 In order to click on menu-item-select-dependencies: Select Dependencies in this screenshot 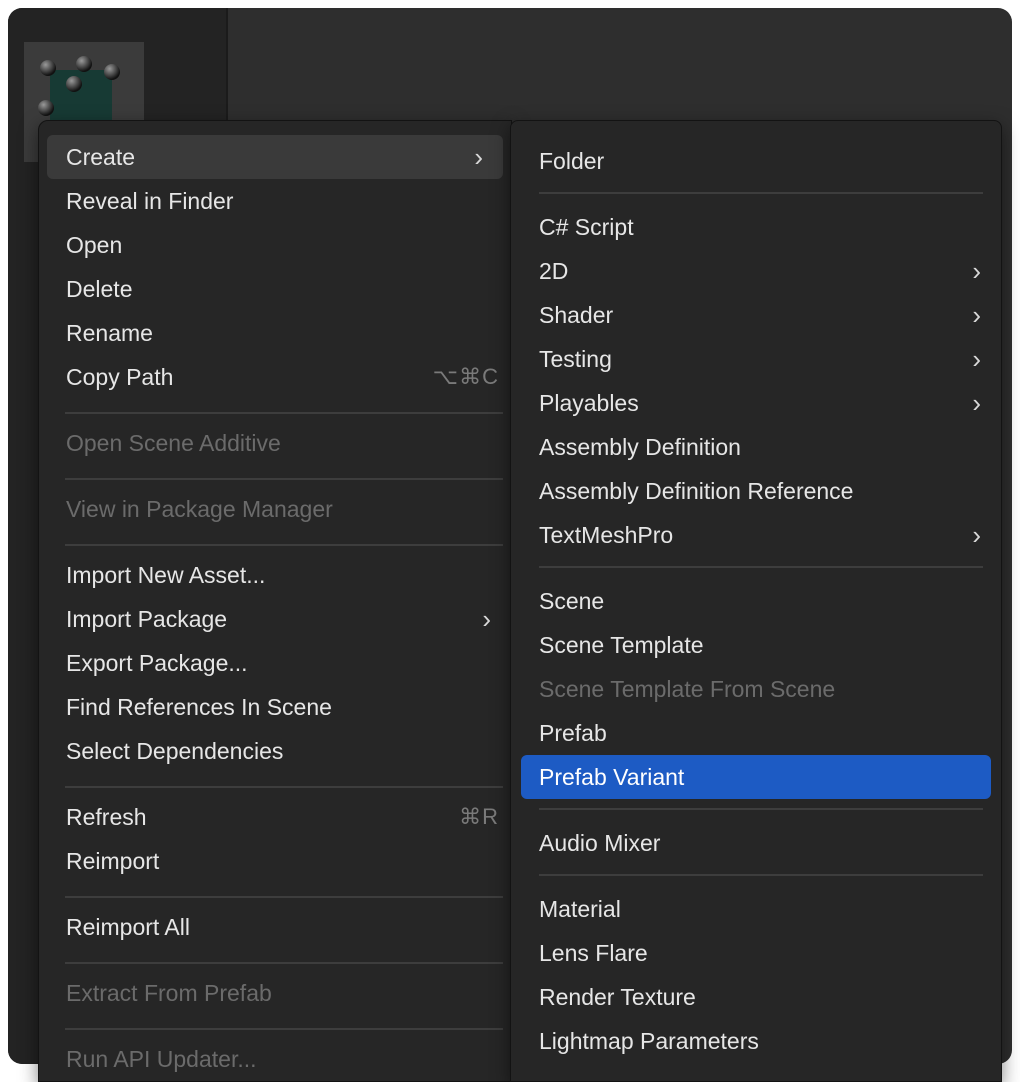, I will do `click(275, 751)`.